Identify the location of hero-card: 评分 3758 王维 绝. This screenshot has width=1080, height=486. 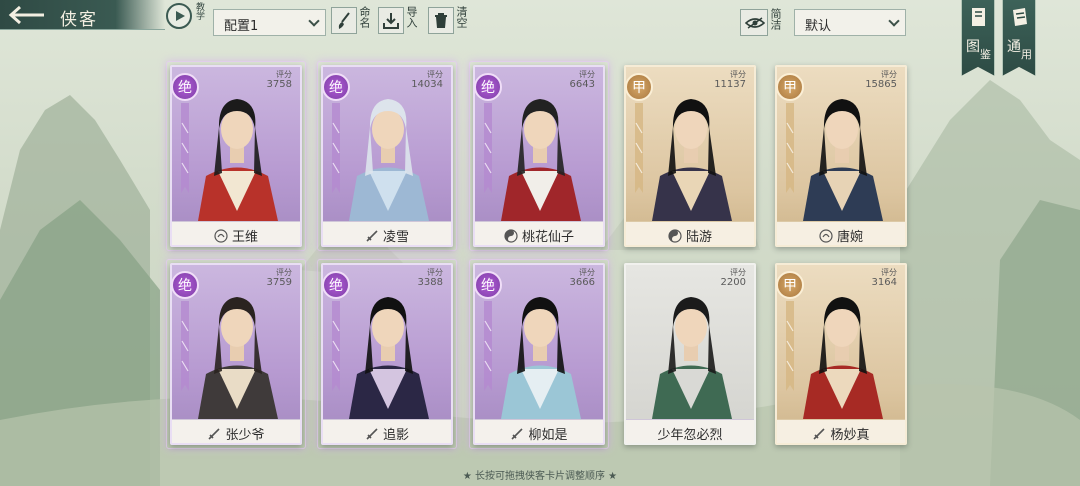
(236, 156).